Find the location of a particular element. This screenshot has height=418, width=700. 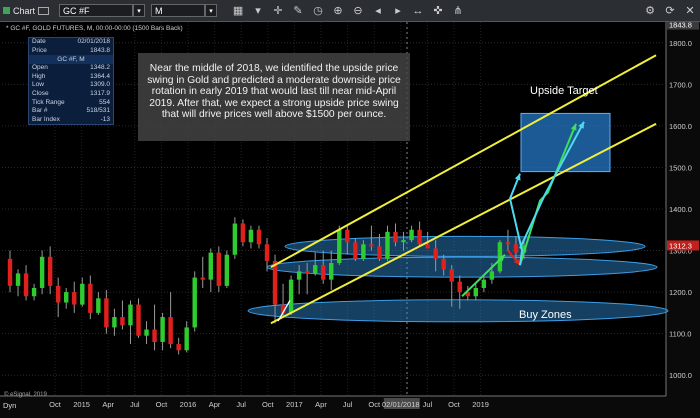

close-icon: ✕ is located at coordinates (690, 11).